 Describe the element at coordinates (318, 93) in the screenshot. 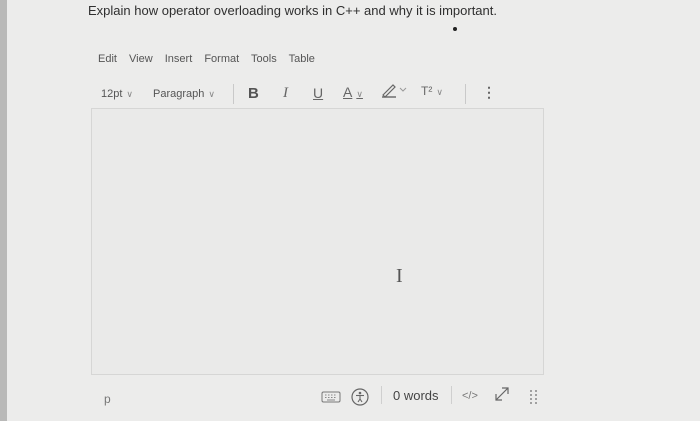

I see `underline-button: U` at that location.